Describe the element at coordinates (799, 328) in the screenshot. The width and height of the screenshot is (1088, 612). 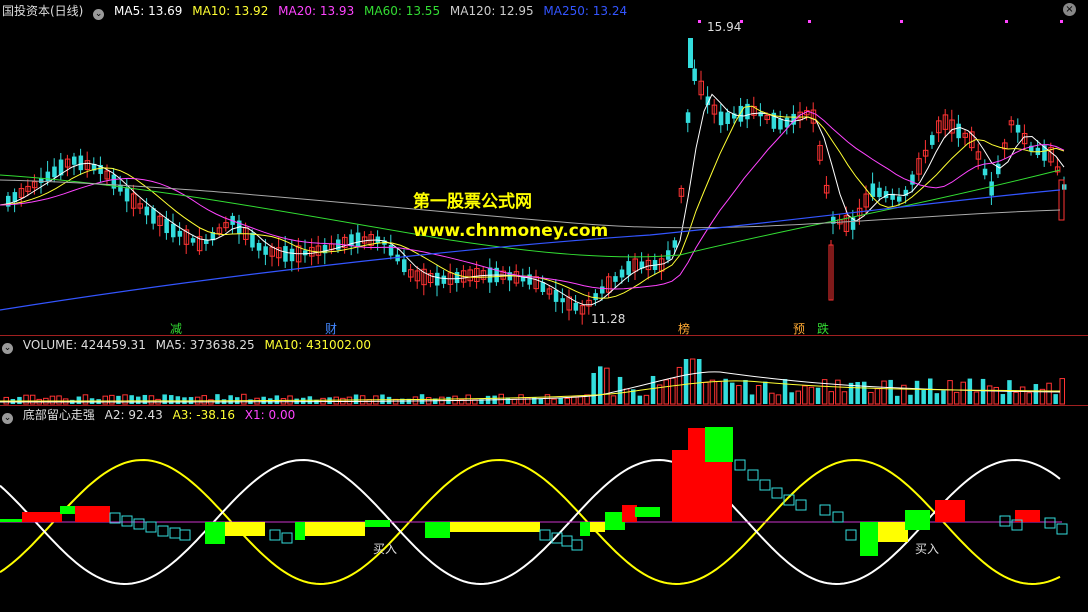
I see `event-tag-forecast: 预` at that location.